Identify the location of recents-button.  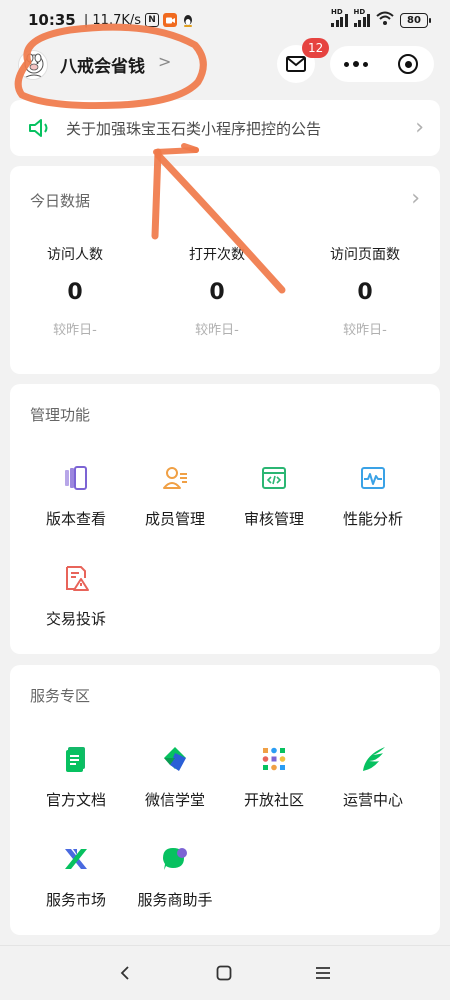
(323, 973).